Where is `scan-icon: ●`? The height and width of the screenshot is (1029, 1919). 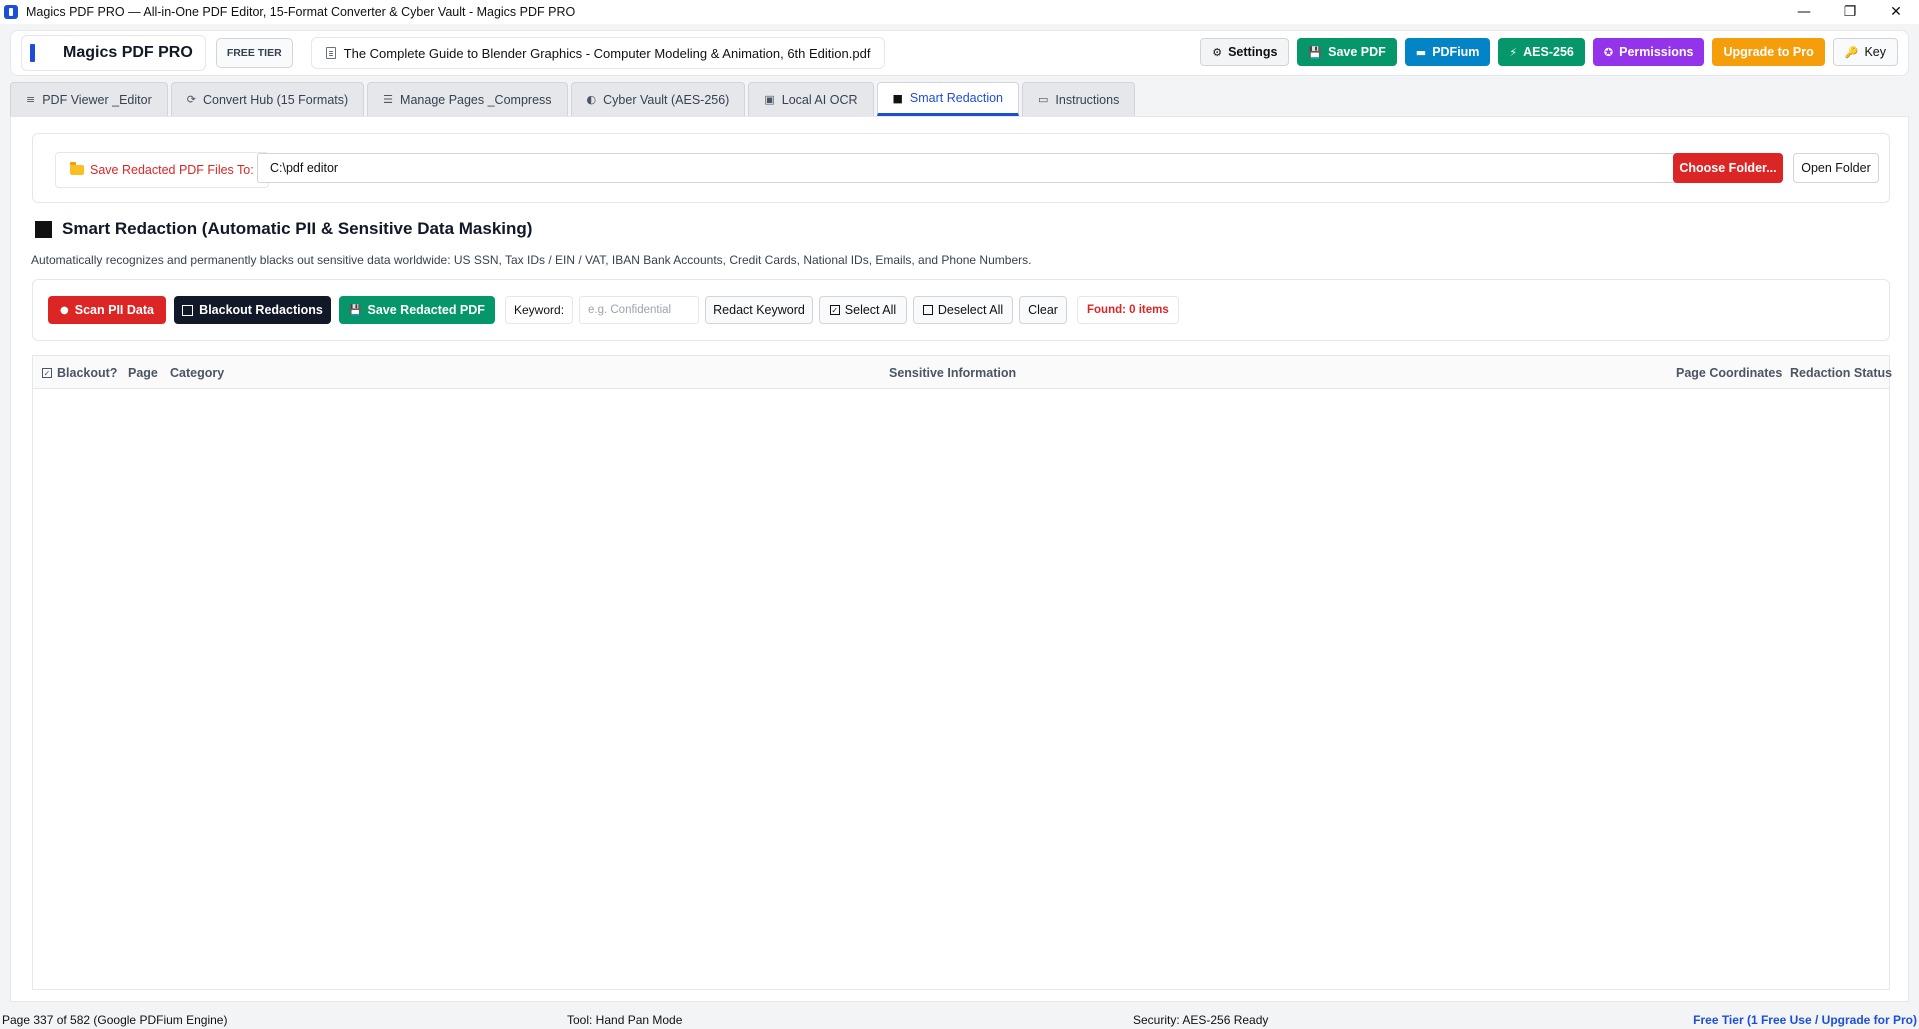 scan-icon: ● is located at coordinates (64, 310).